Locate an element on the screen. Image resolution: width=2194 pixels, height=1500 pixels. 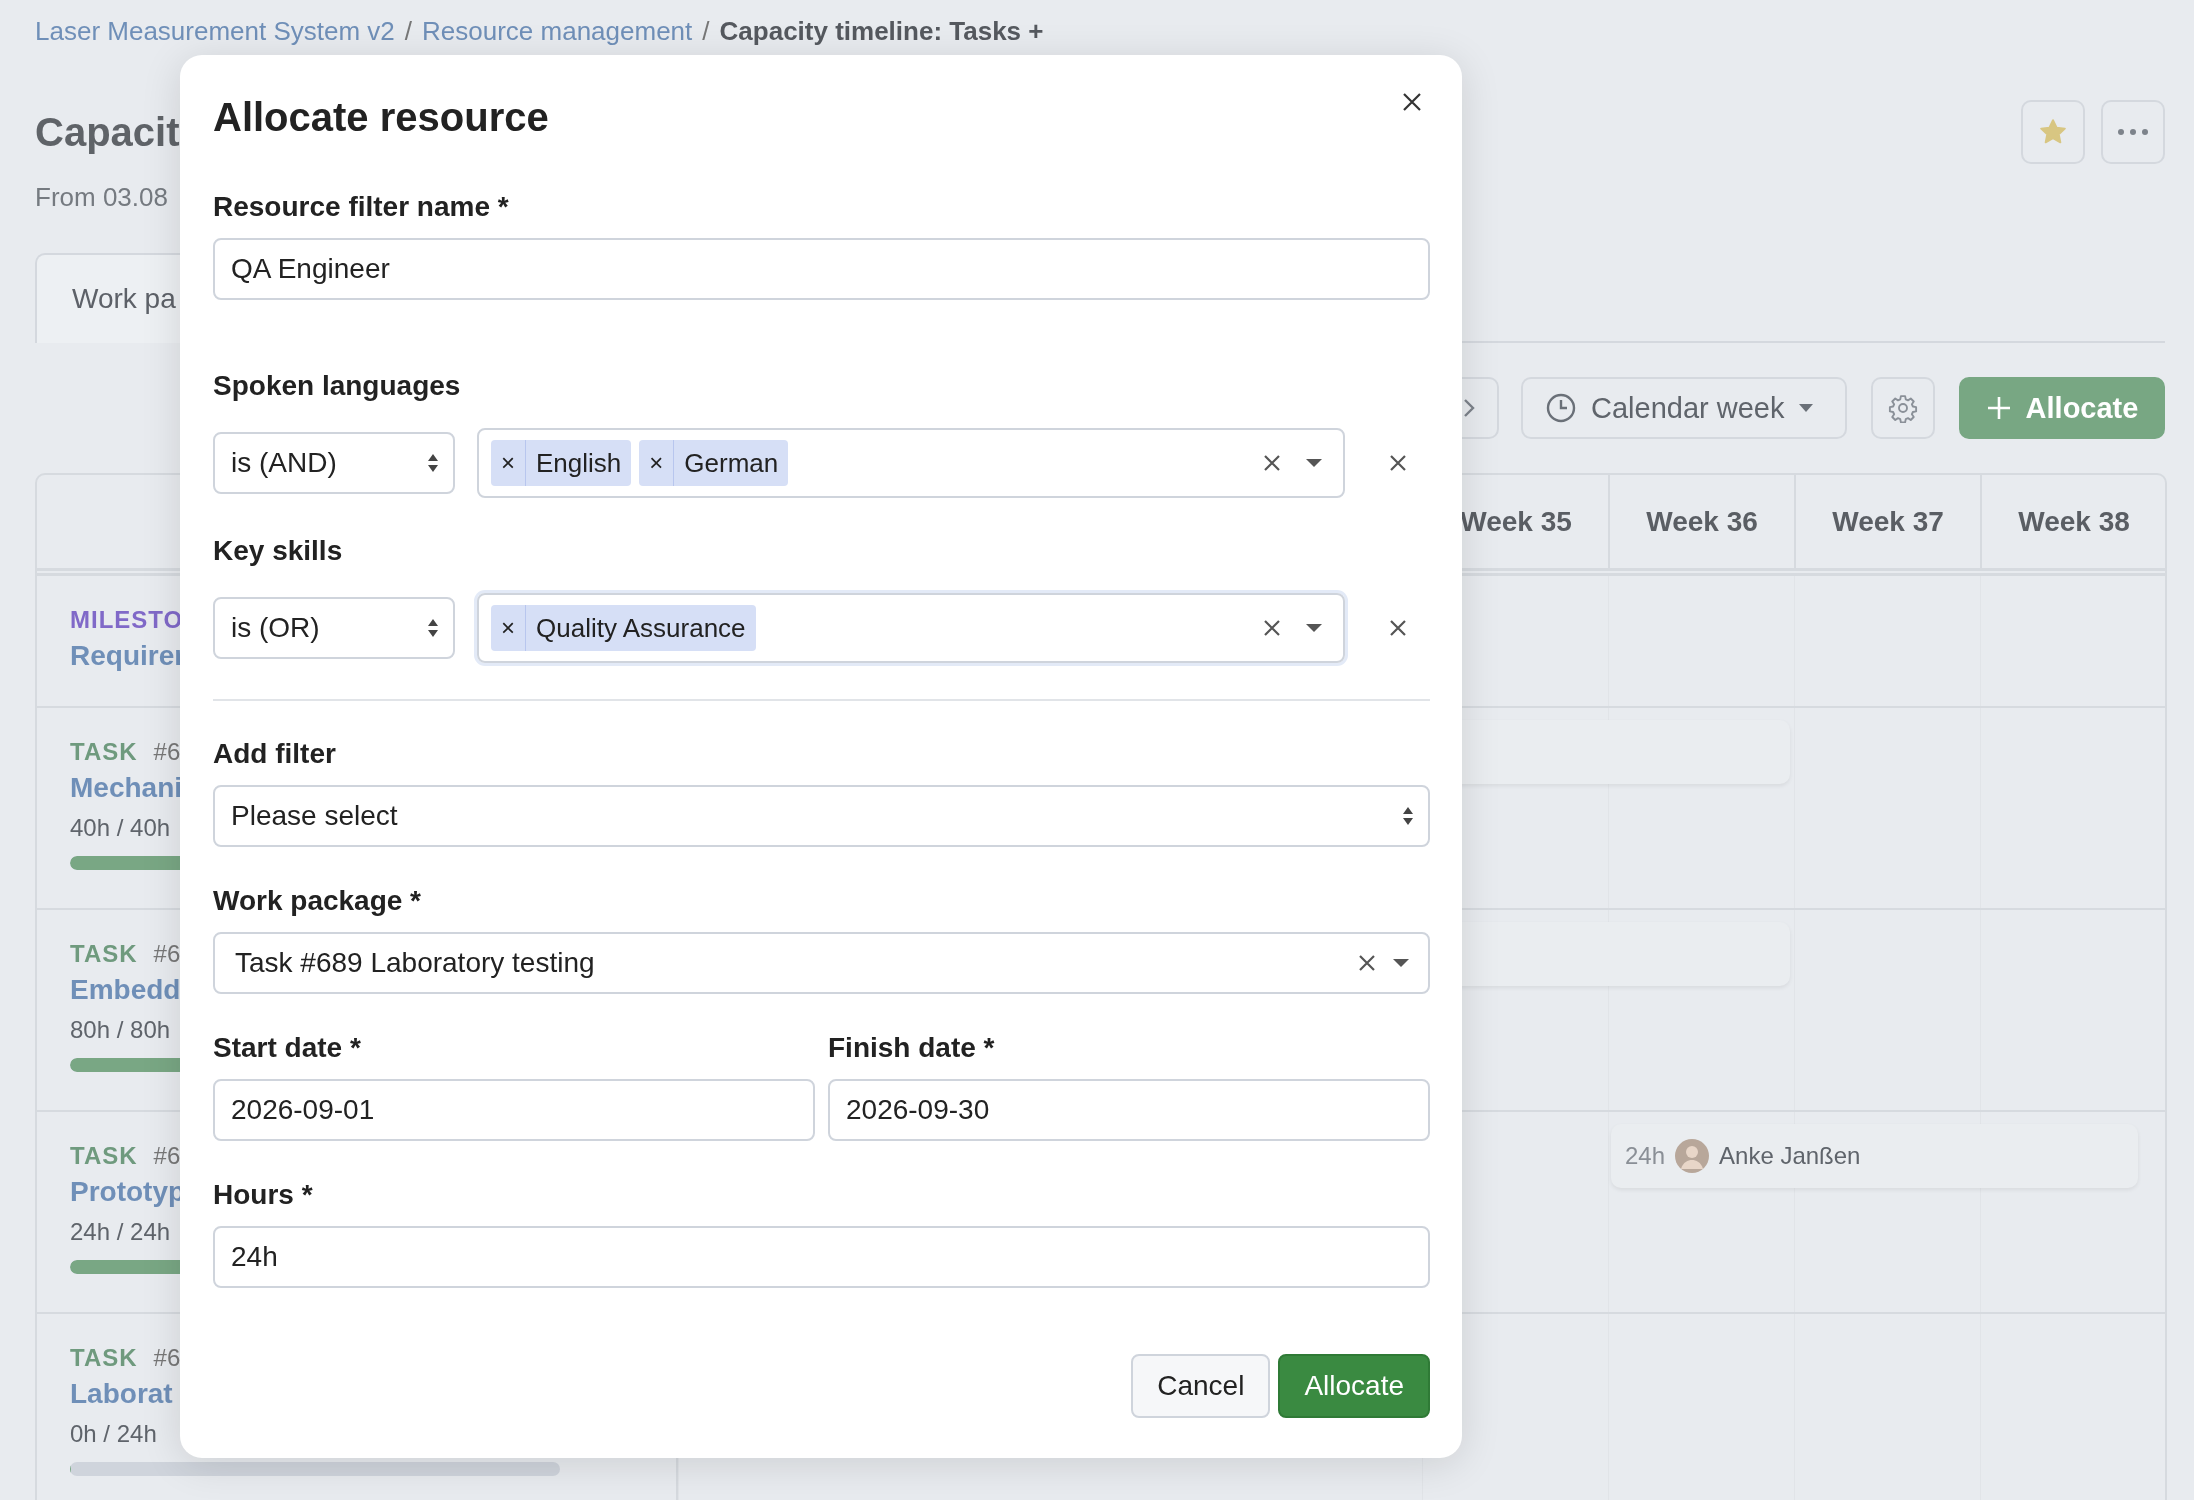
operator-select: is (OR) is located at coordinates (334, 628).